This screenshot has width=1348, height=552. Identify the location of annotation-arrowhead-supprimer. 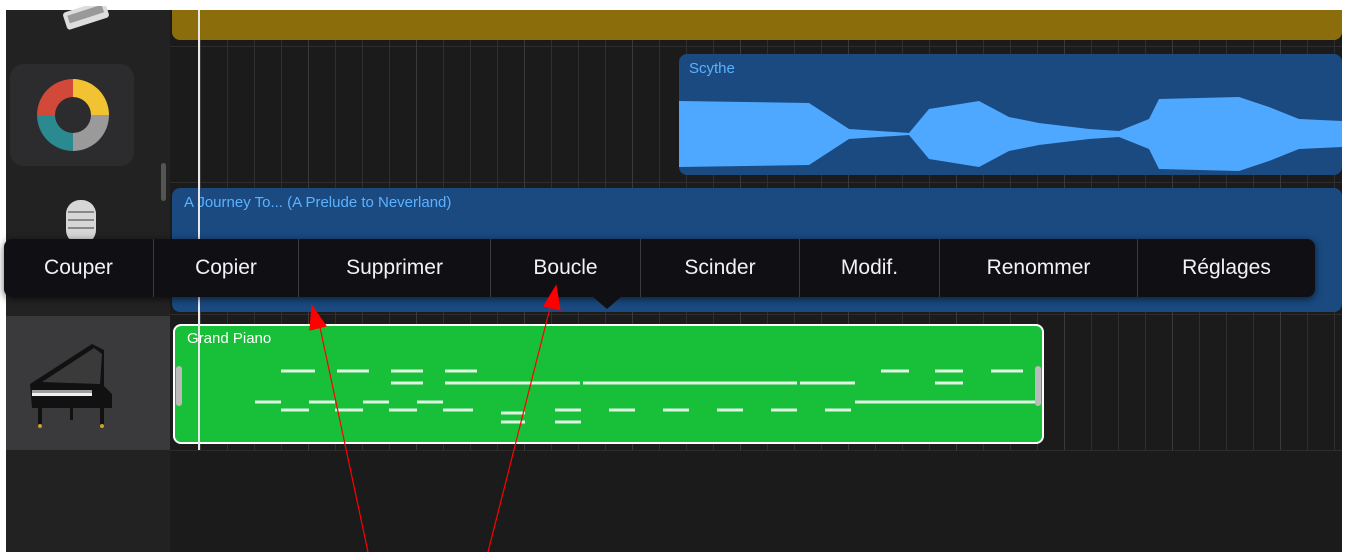
(318, 317).